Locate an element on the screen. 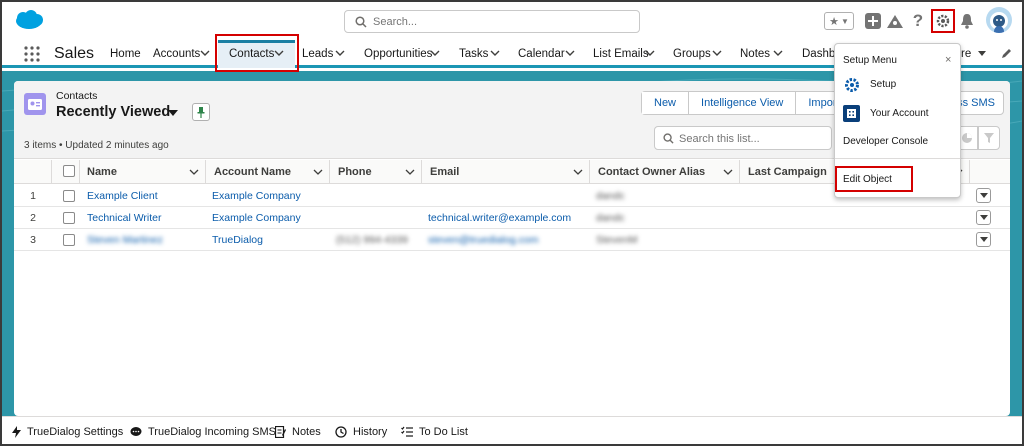  pin-list-button is located at coordinates (201, 112).